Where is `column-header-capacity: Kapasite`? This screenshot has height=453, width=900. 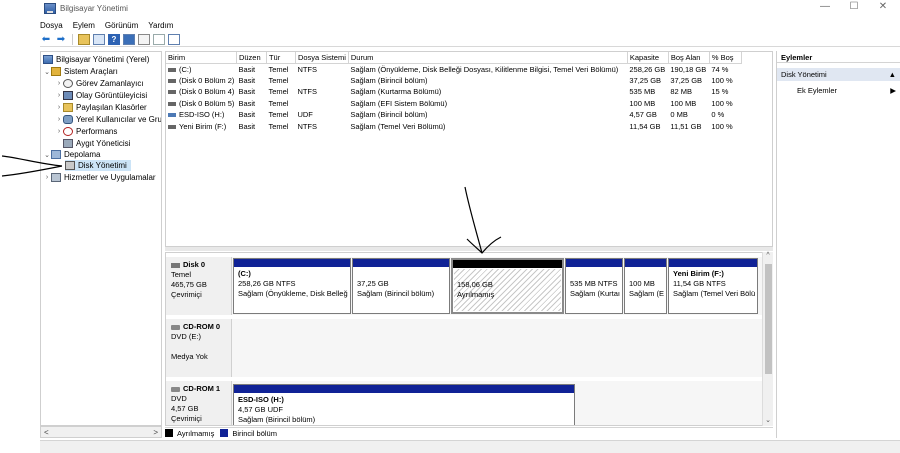 column-header-capacity: Kapasite is located at coordinates (648, 58).